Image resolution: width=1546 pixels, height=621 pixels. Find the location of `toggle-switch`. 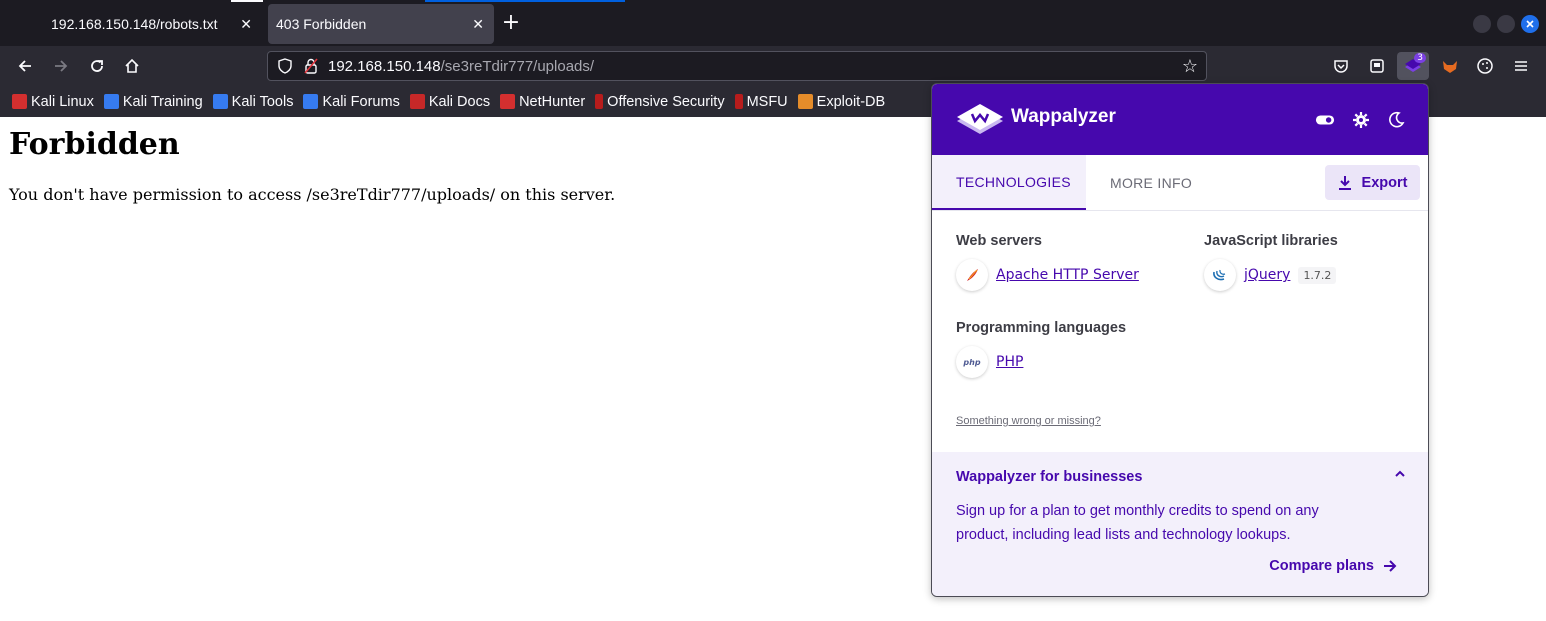

toggle-switch is located at coordinates (1325, 120).